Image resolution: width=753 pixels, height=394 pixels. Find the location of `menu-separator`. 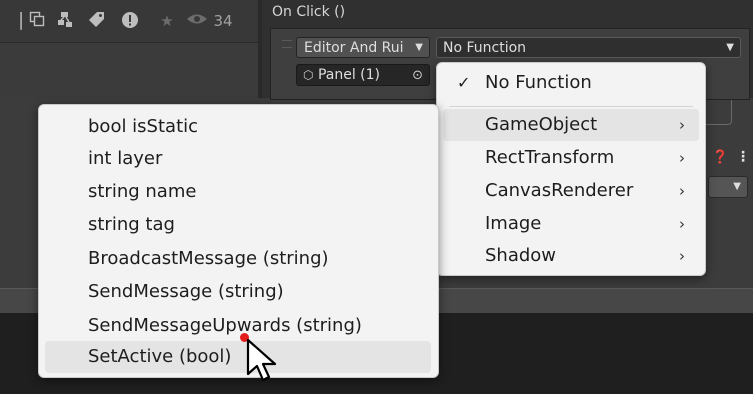

menu-separator is located at coordinates (571, 106).